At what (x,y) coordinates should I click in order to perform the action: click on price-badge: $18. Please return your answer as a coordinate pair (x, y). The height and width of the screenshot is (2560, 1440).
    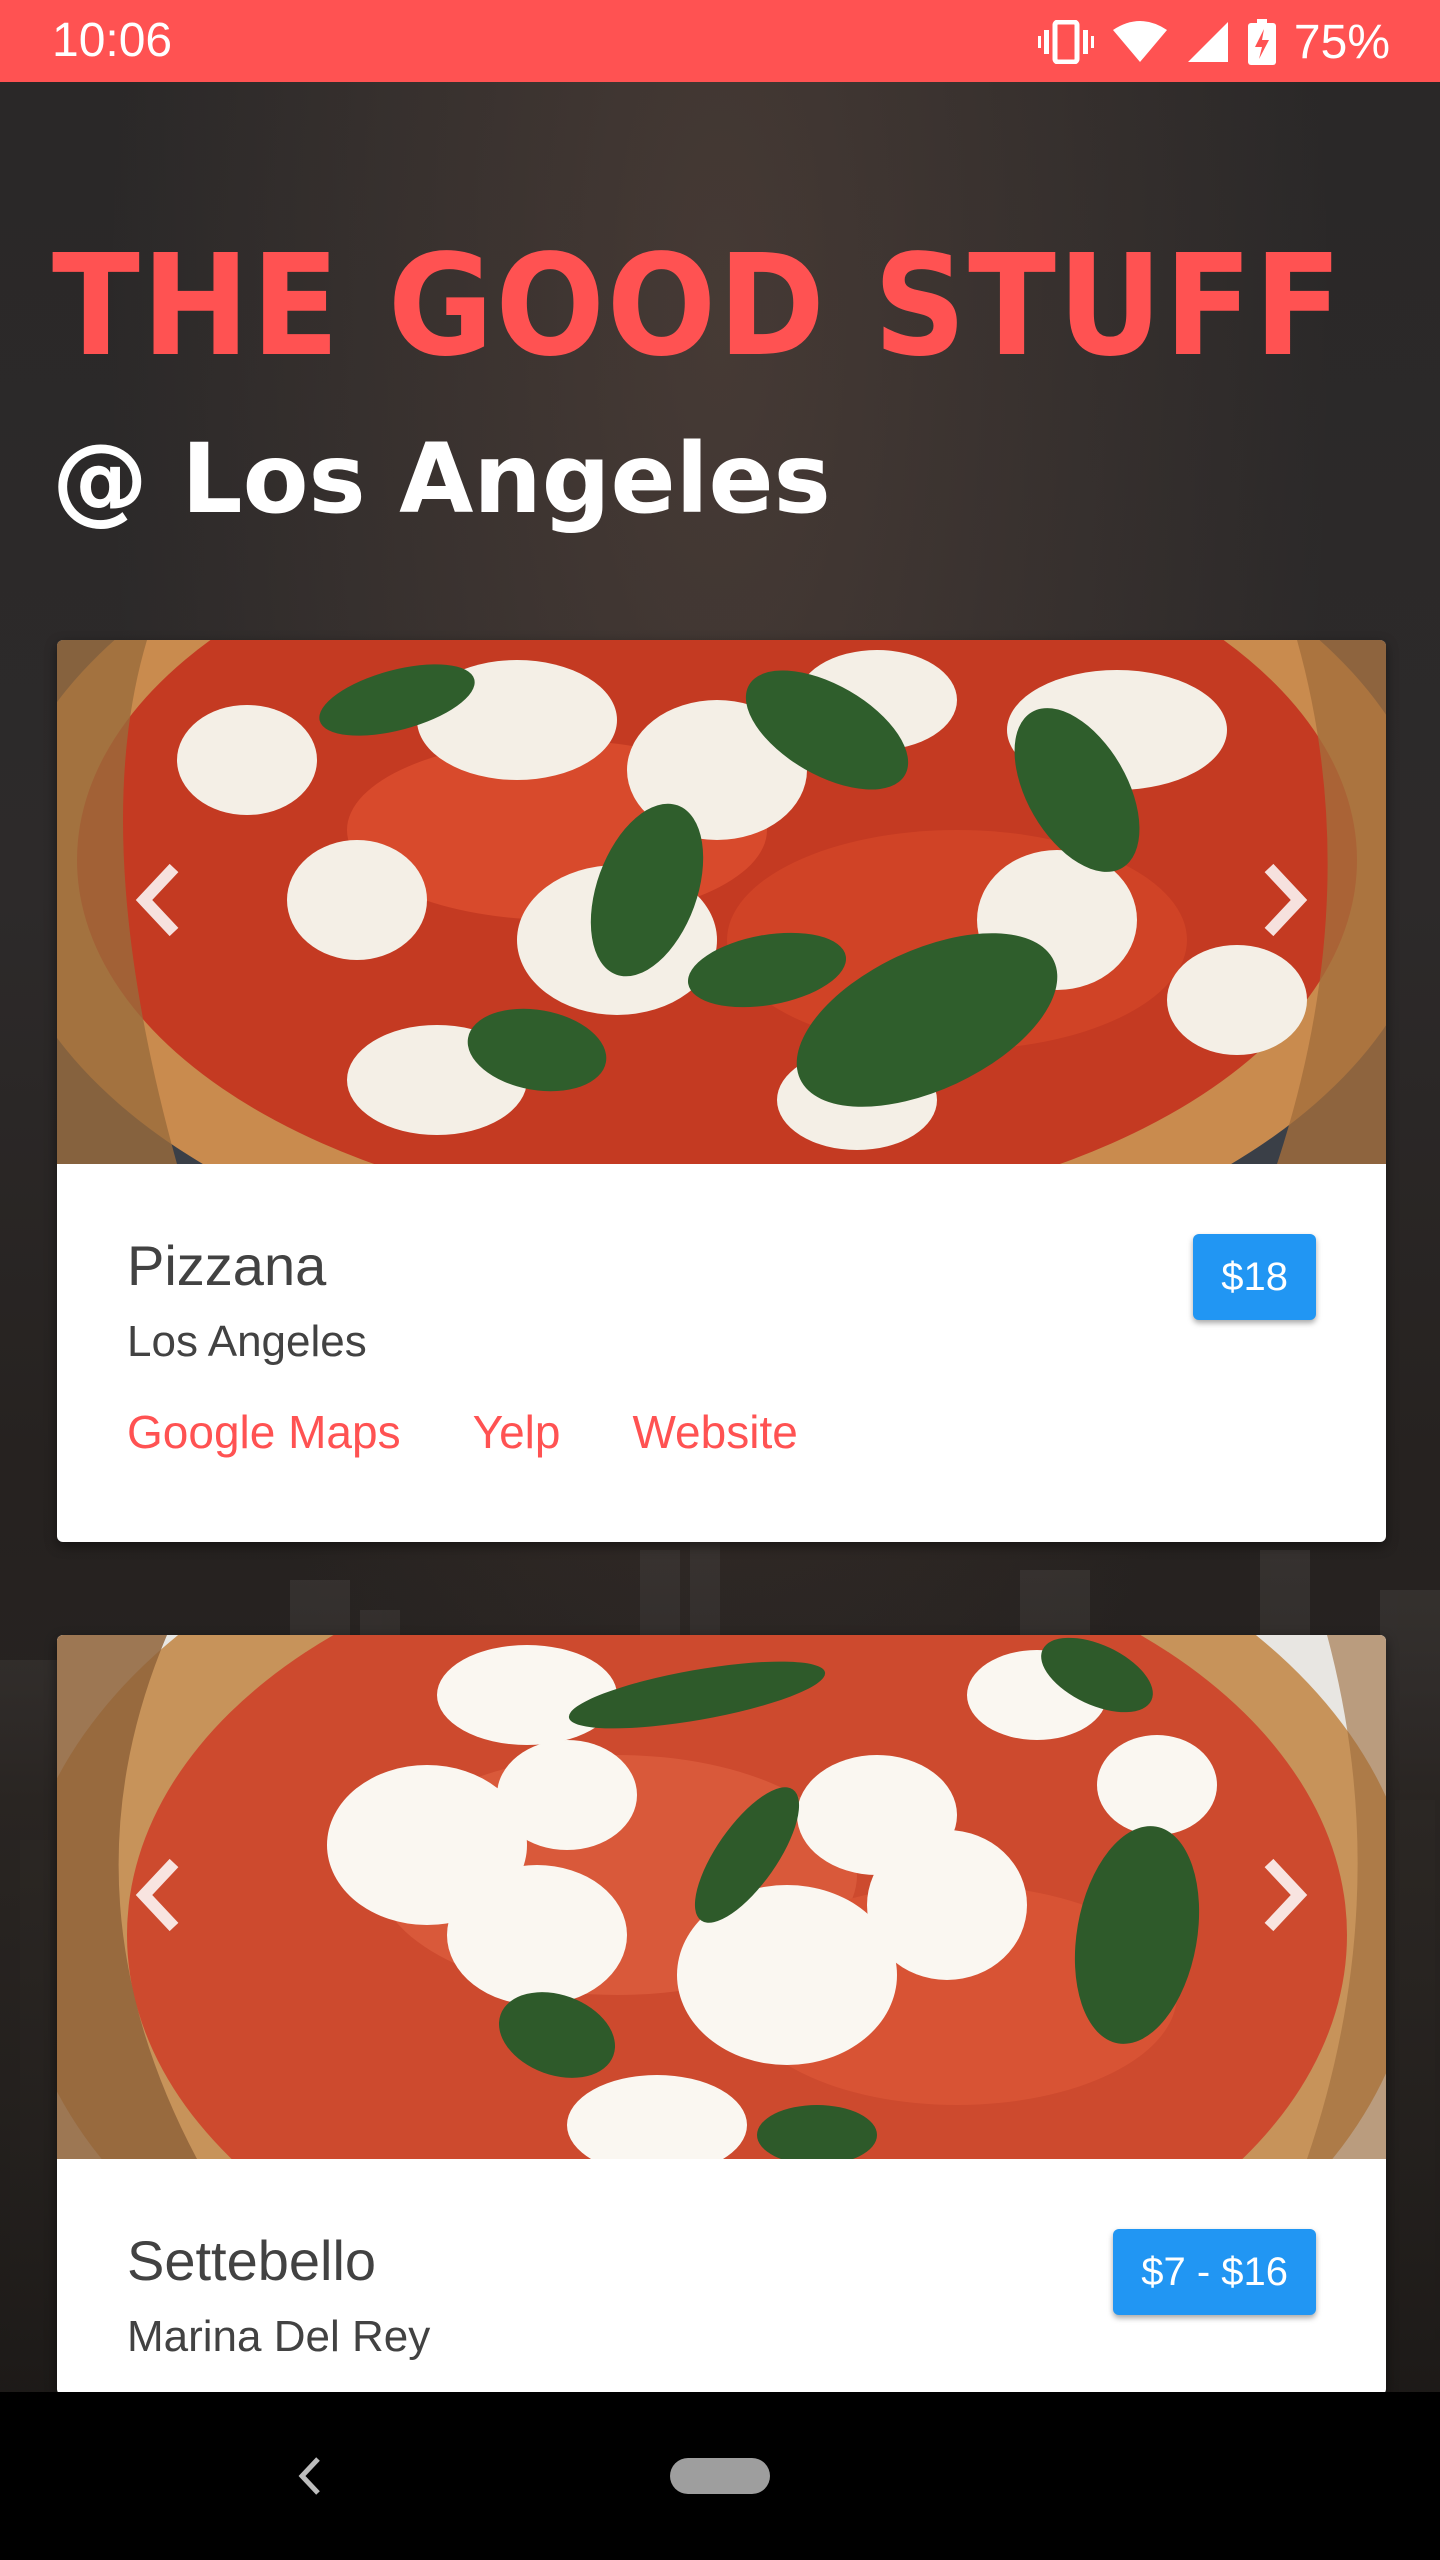
    Looking at the image, I should click on (1254, 1277).